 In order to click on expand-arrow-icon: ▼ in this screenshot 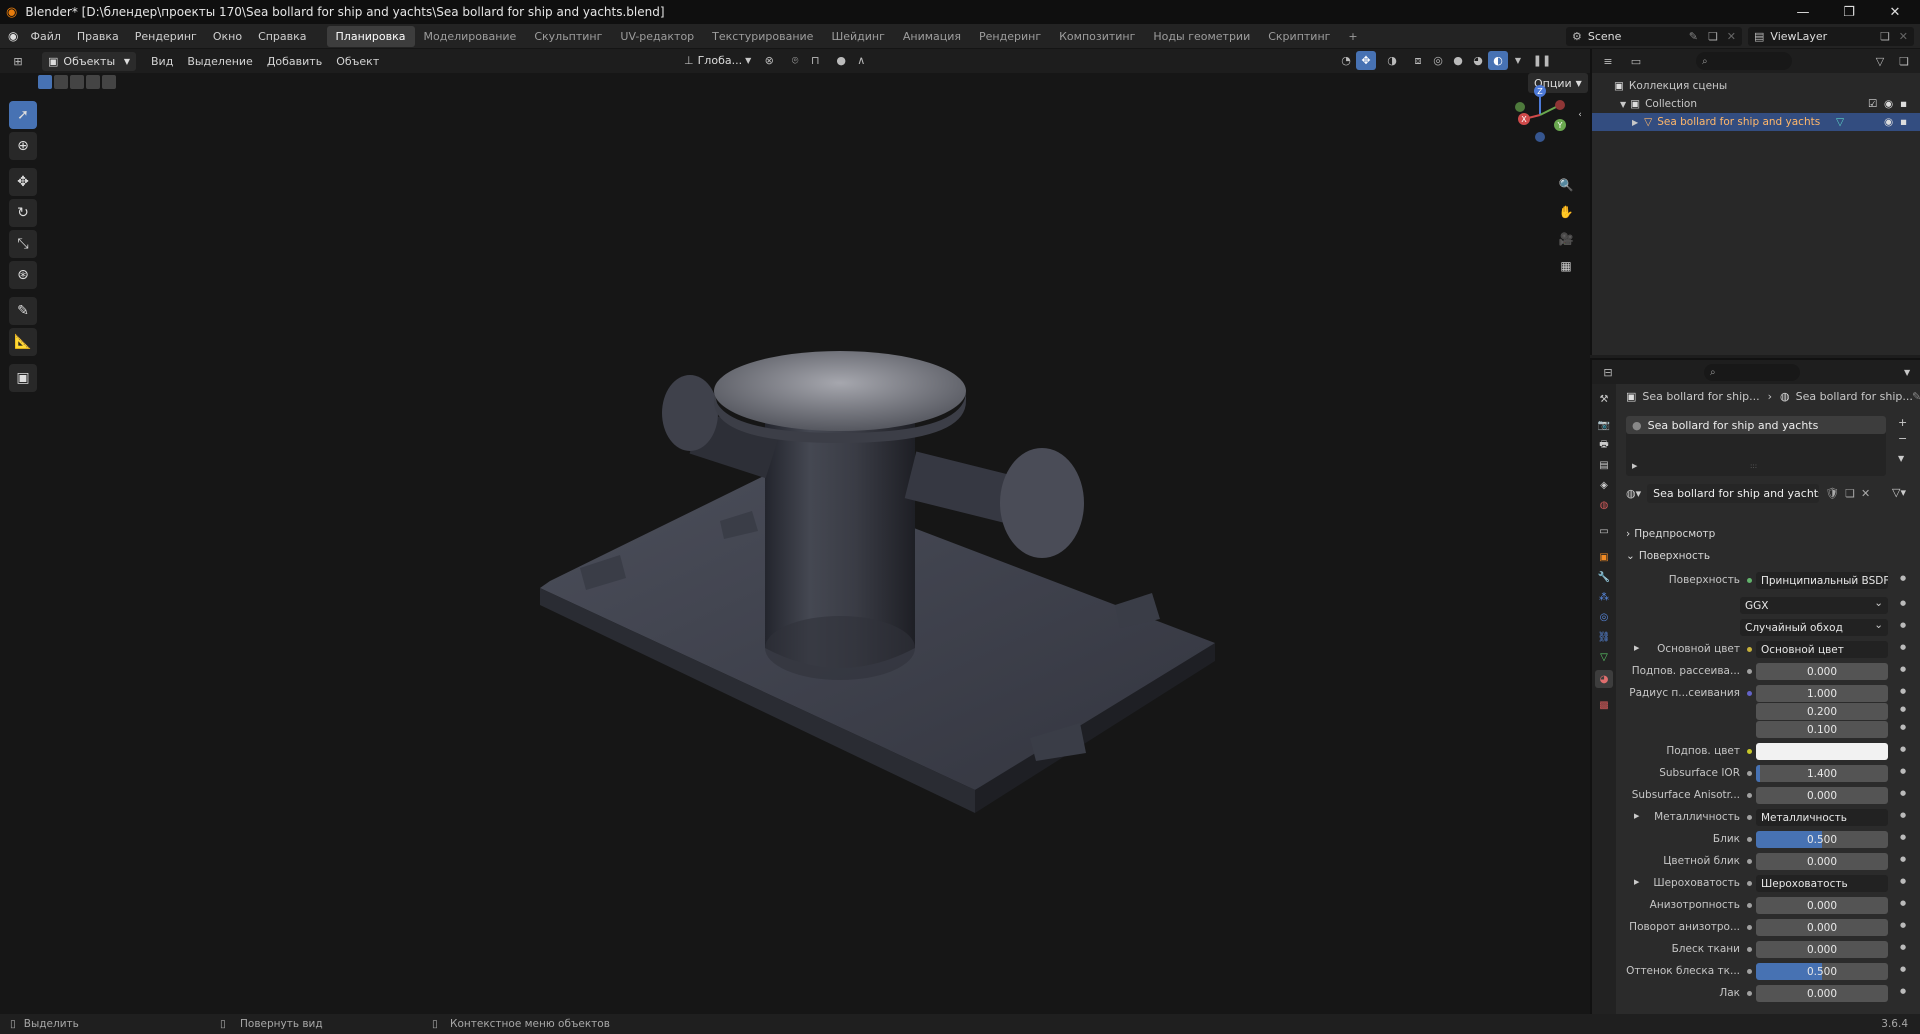, I will do `click(1623, 104)`.